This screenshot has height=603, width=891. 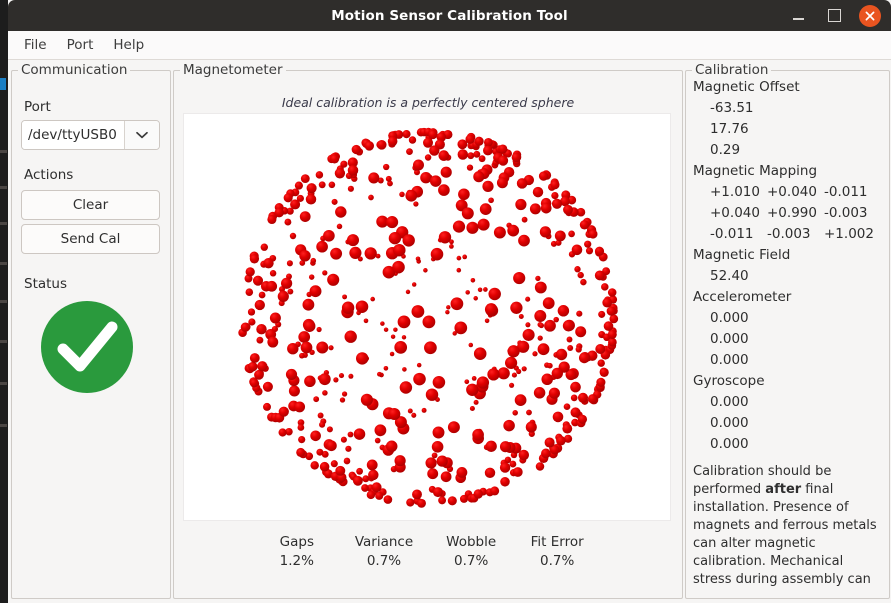 I want to click on gyroscope-y: 0.000, so click(x=729, y=423).